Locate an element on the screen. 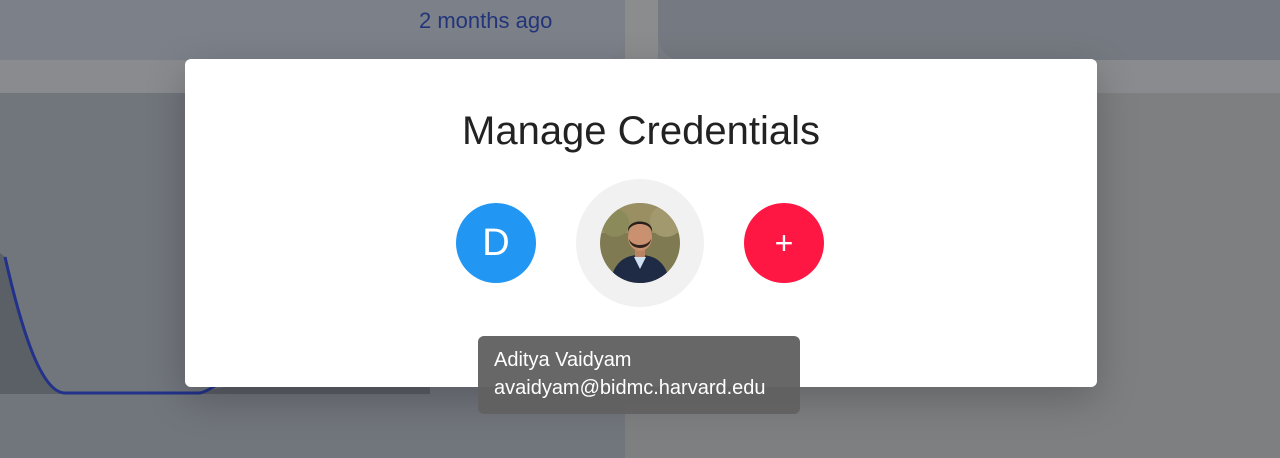  tooltip-name: Aditya Vaidyam is located at coordinates (563, 360).